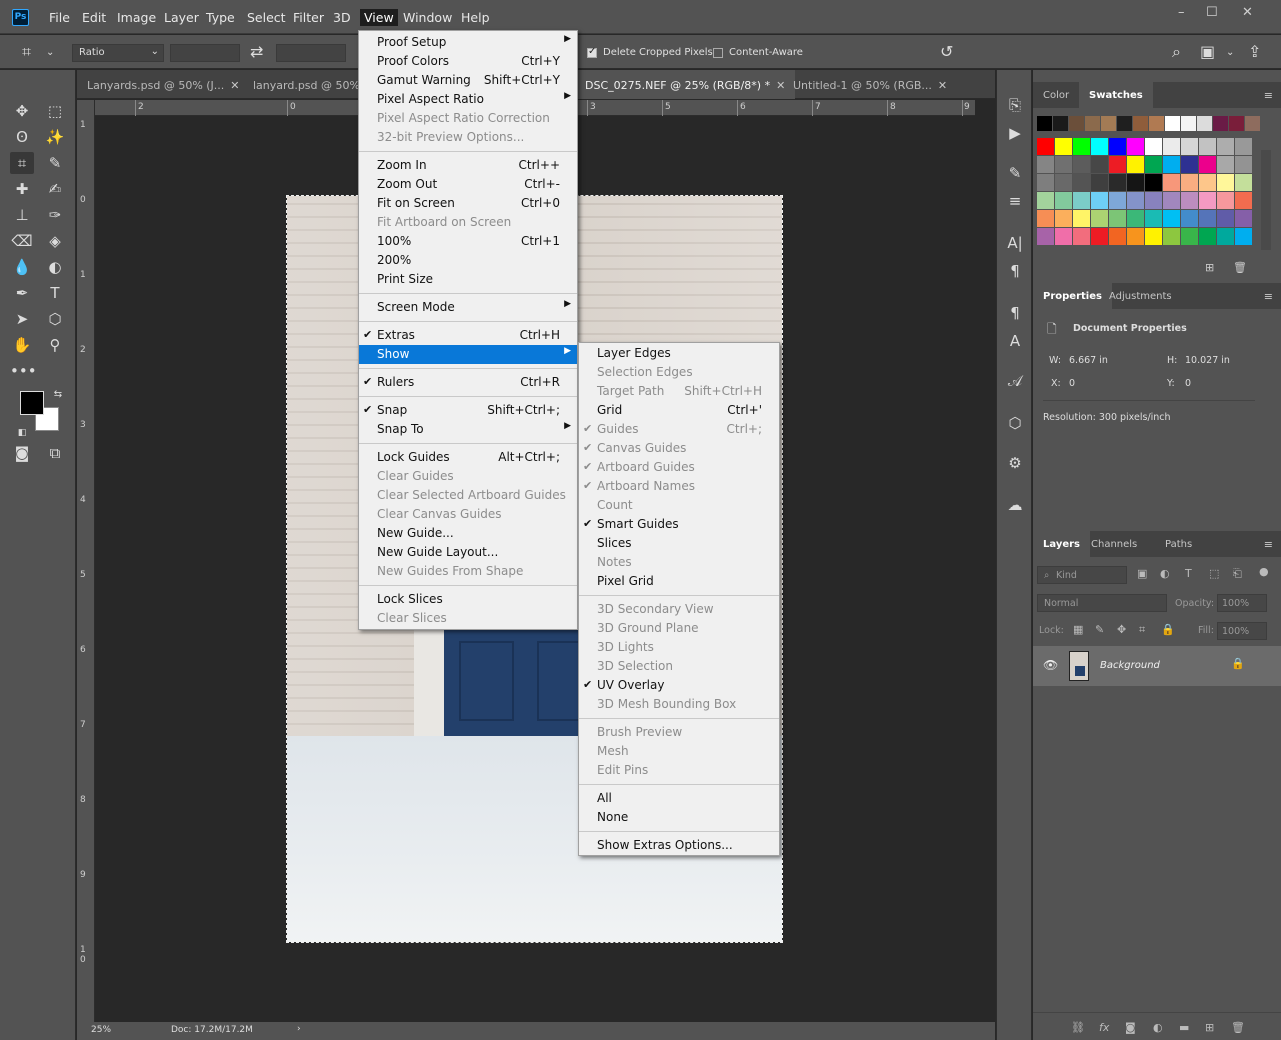  What do you see at coordinates (22, 241) in the screenshot?
I see `eraser-tool-icon: ⌫` at bounding box center [22, 241].